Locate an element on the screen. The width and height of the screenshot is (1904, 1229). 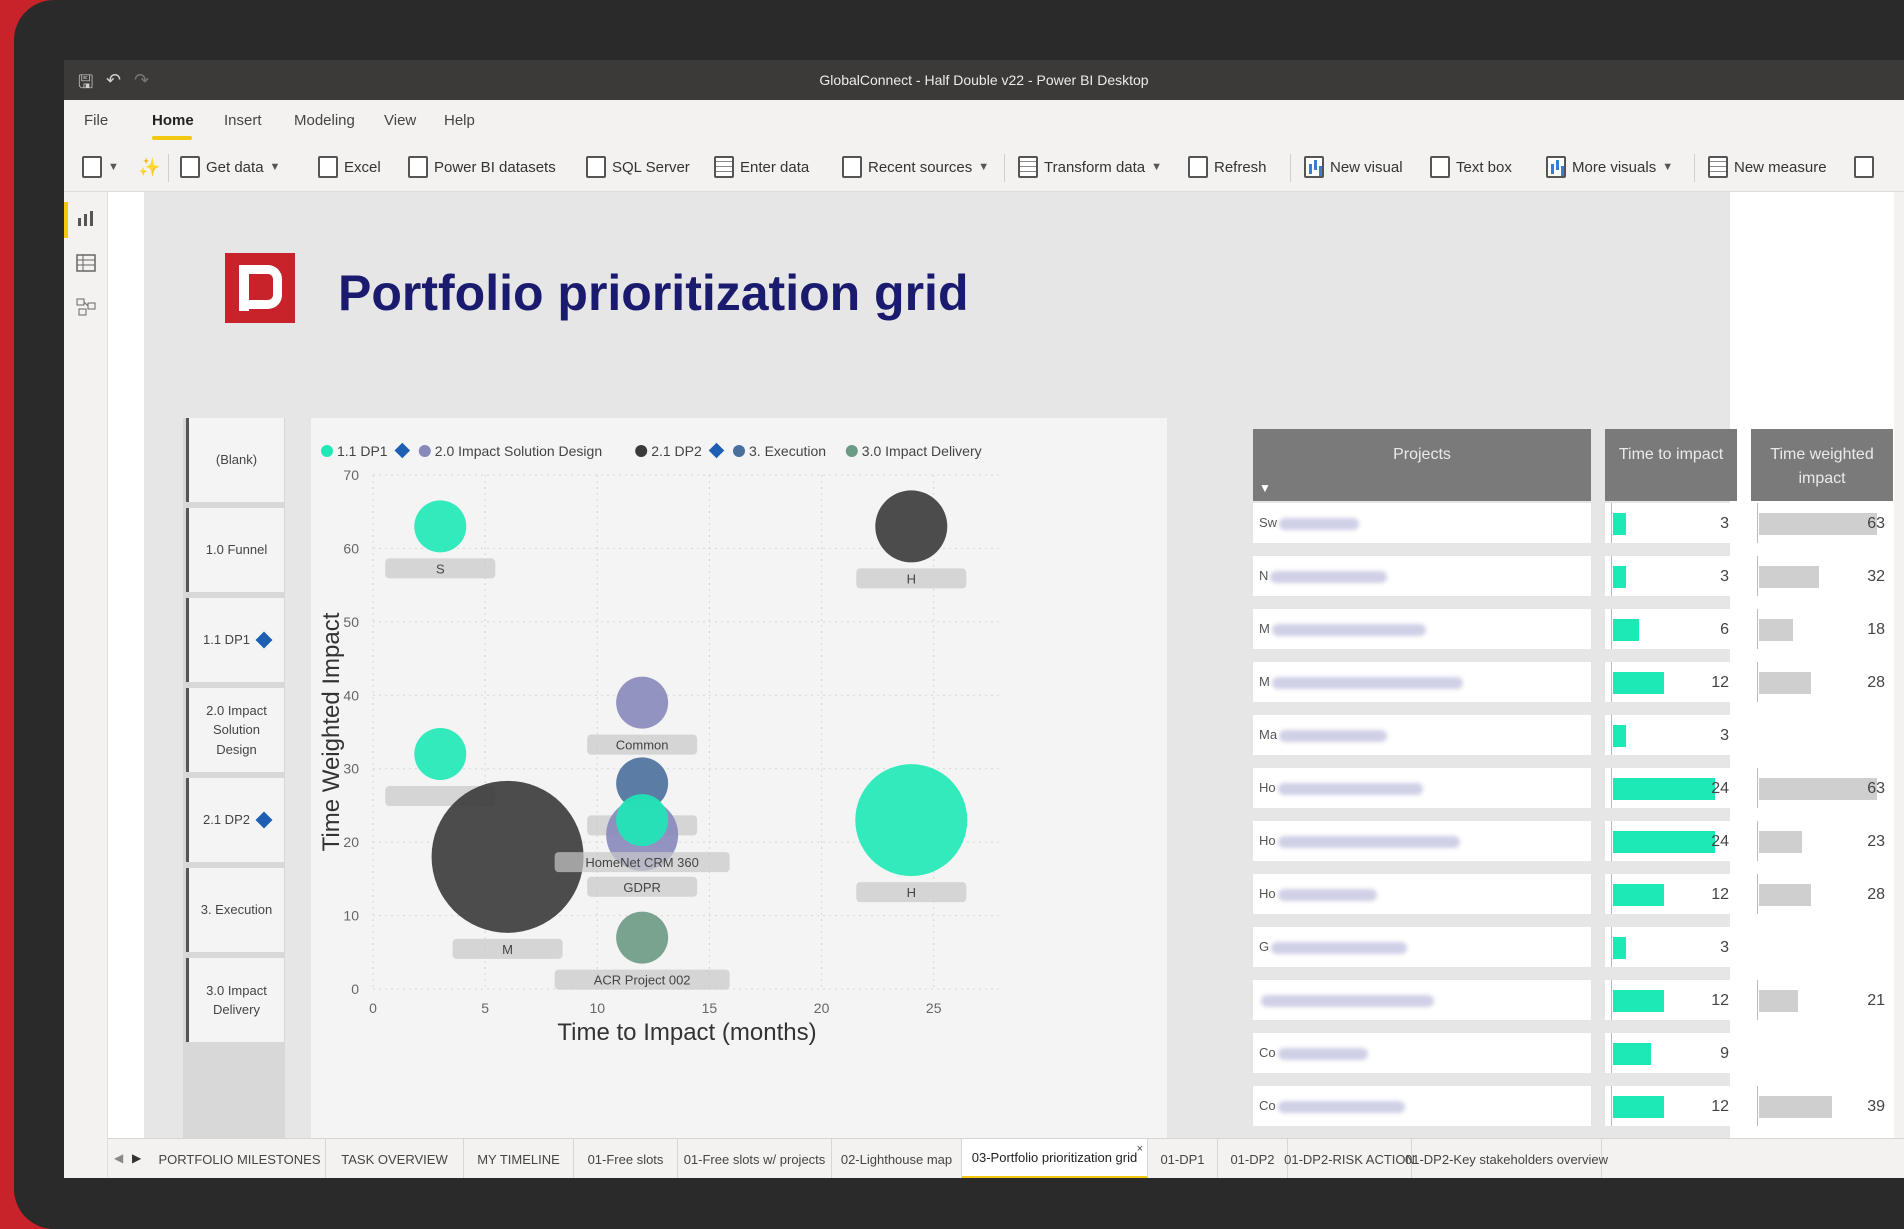
page-tab: 01-Free slots w/ projects is located at coordinates (755, 1158).